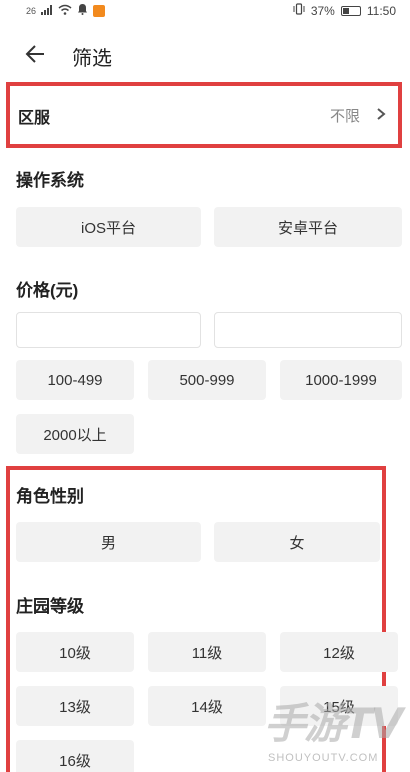  I want to click on status-bar: 26 37% 11:50, so click(205, 11).